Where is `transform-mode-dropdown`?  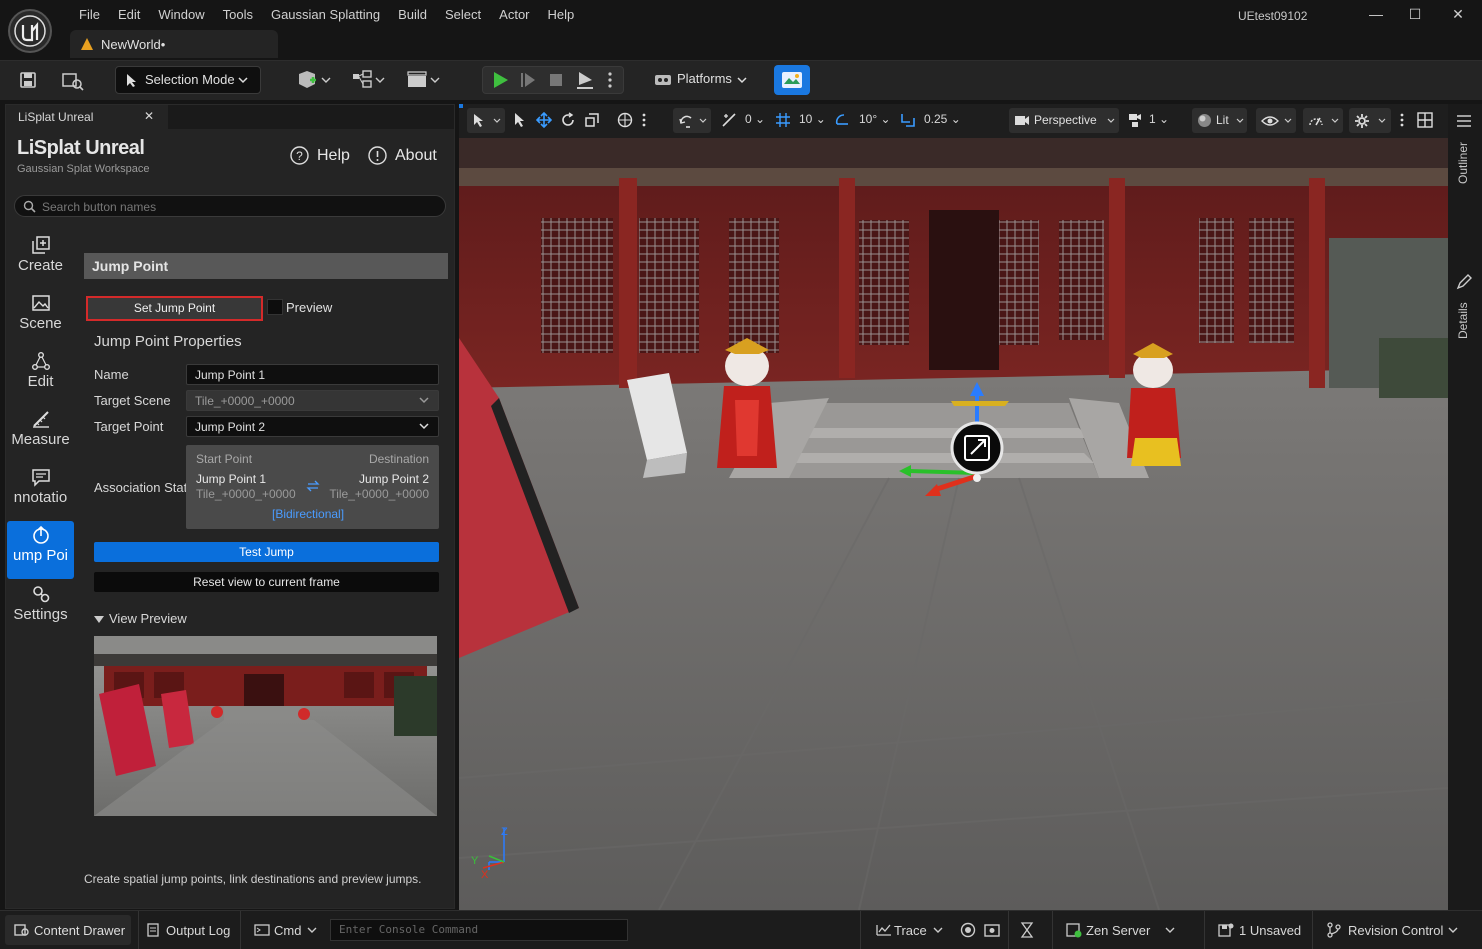 transform-mode-dropdown is located at coordinates (486, 120).